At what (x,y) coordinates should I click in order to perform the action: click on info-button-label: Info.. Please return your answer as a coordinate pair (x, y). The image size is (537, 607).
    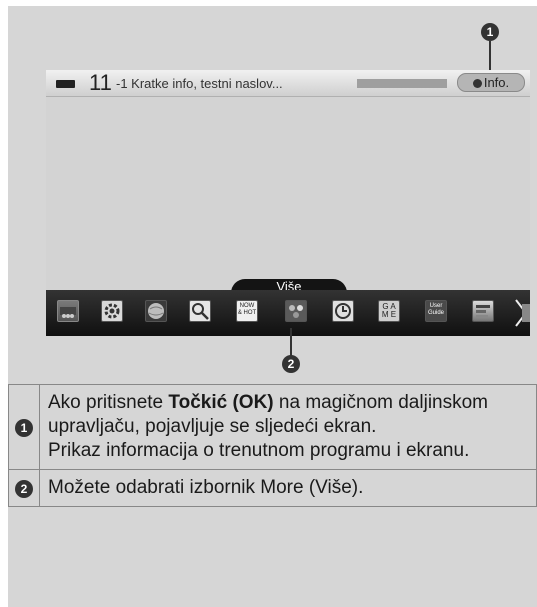
    Looking at the image, I should click on (496, 82).